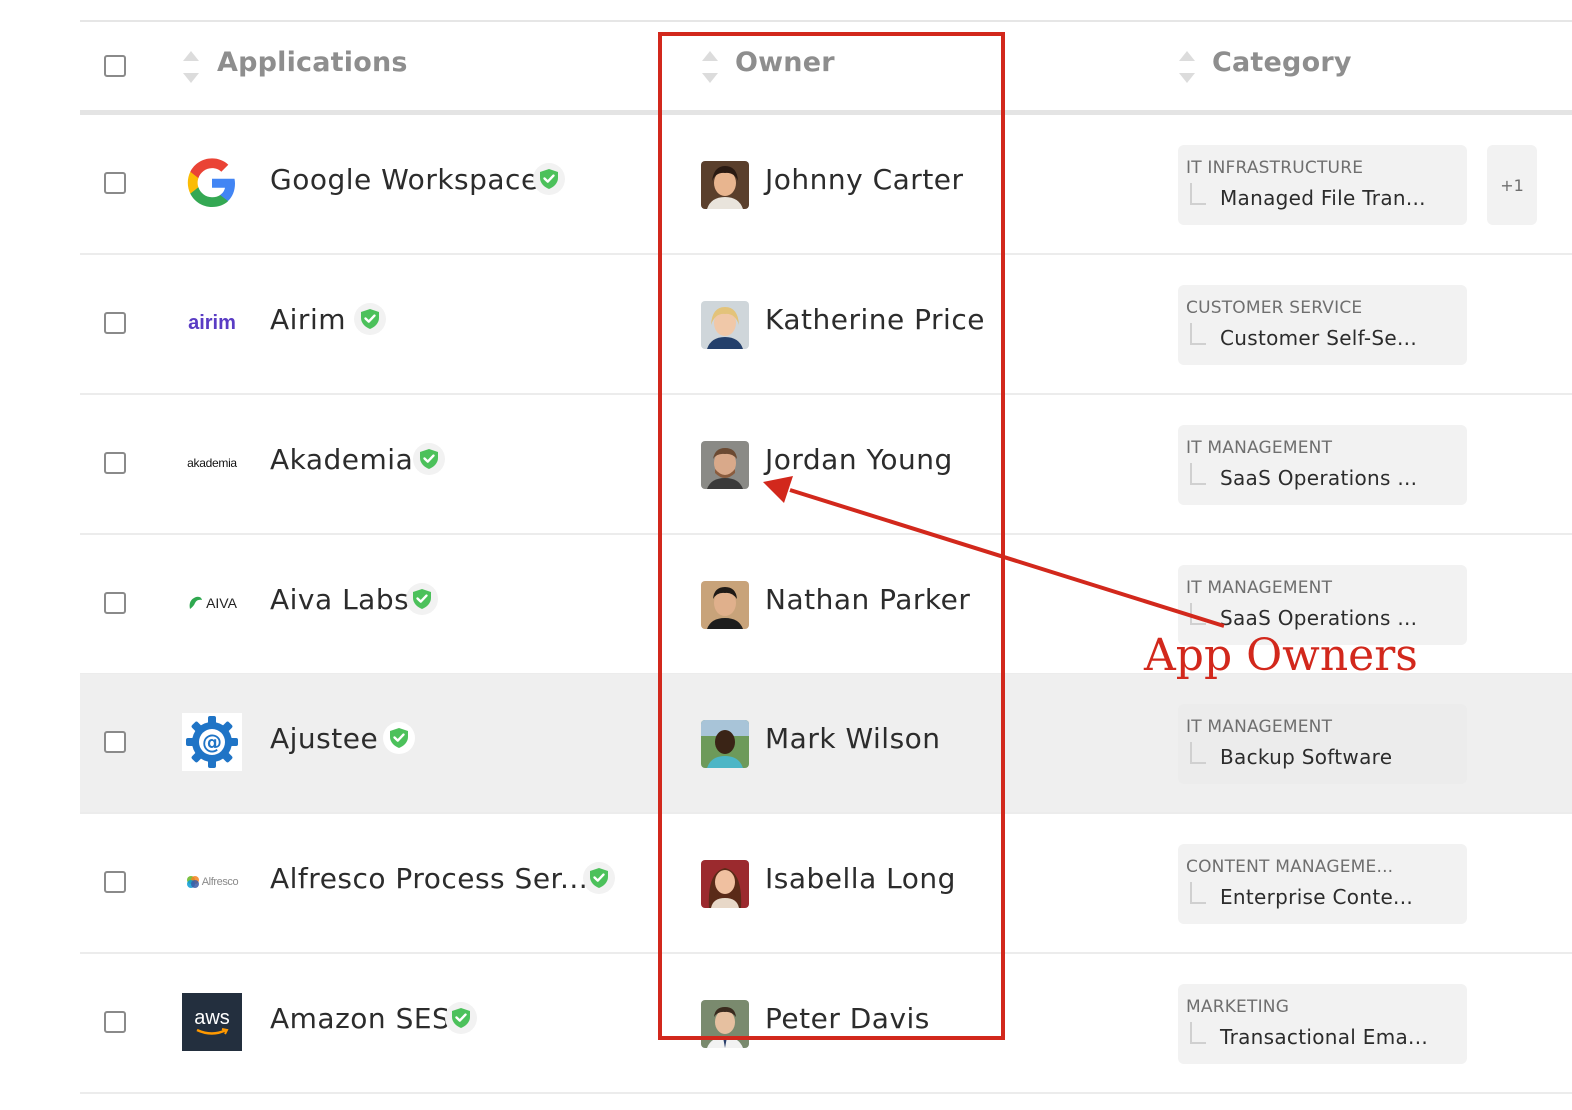 The height and width of the screenshot is (1110, 1572). What do you see at coordinates (994, 552) in the screenshot?
I see `annotation-arrow` at bounding box center [994, 552].